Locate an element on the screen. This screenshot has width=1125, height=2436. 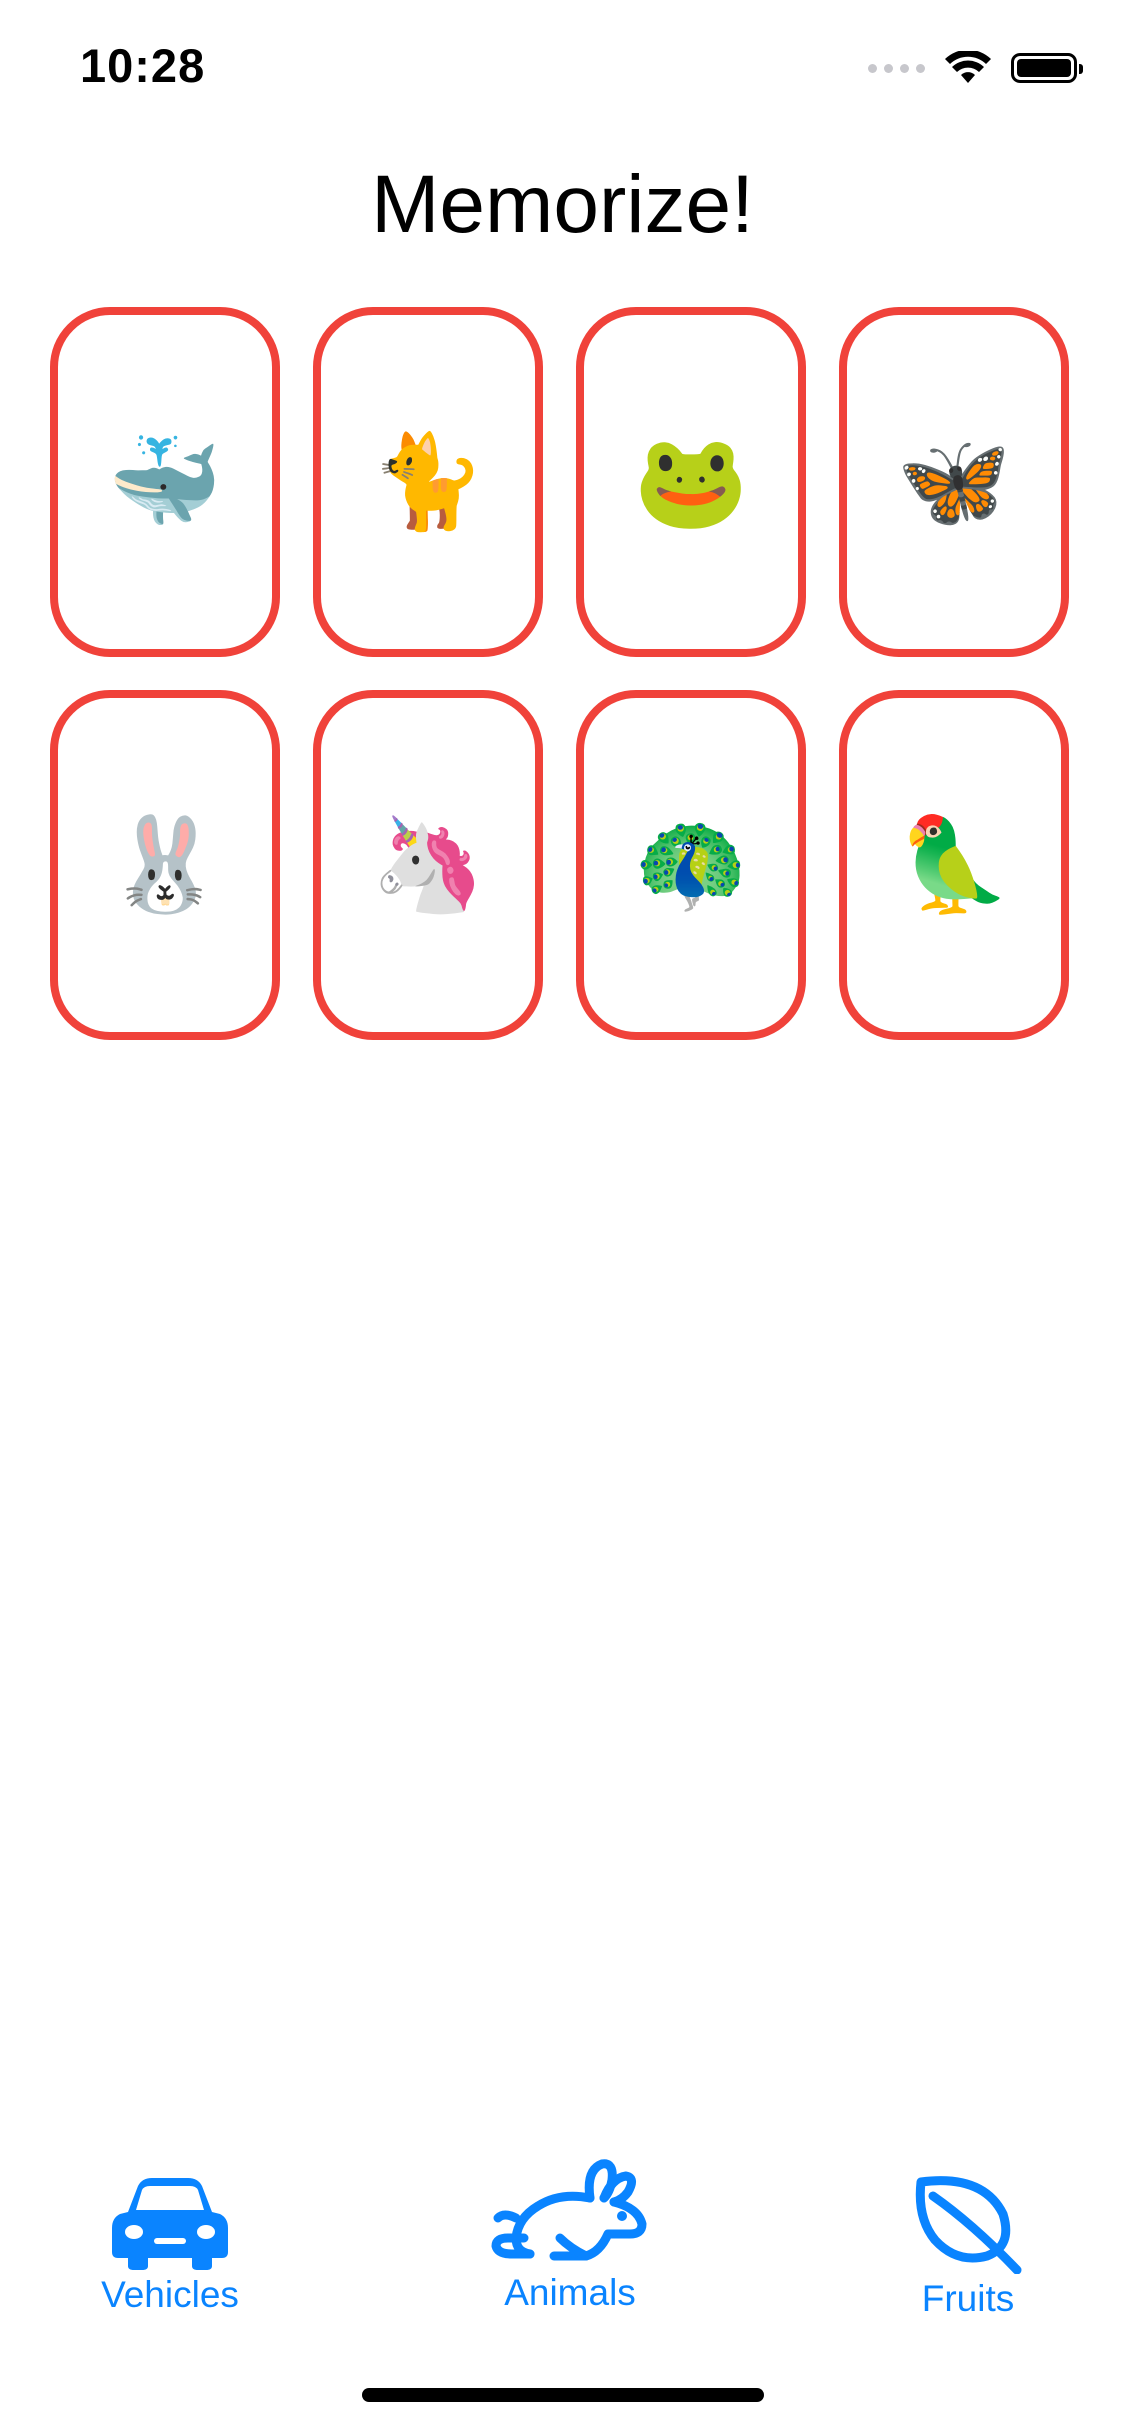
card-unicorn: 🦄 is located at coordinates (428, 865).